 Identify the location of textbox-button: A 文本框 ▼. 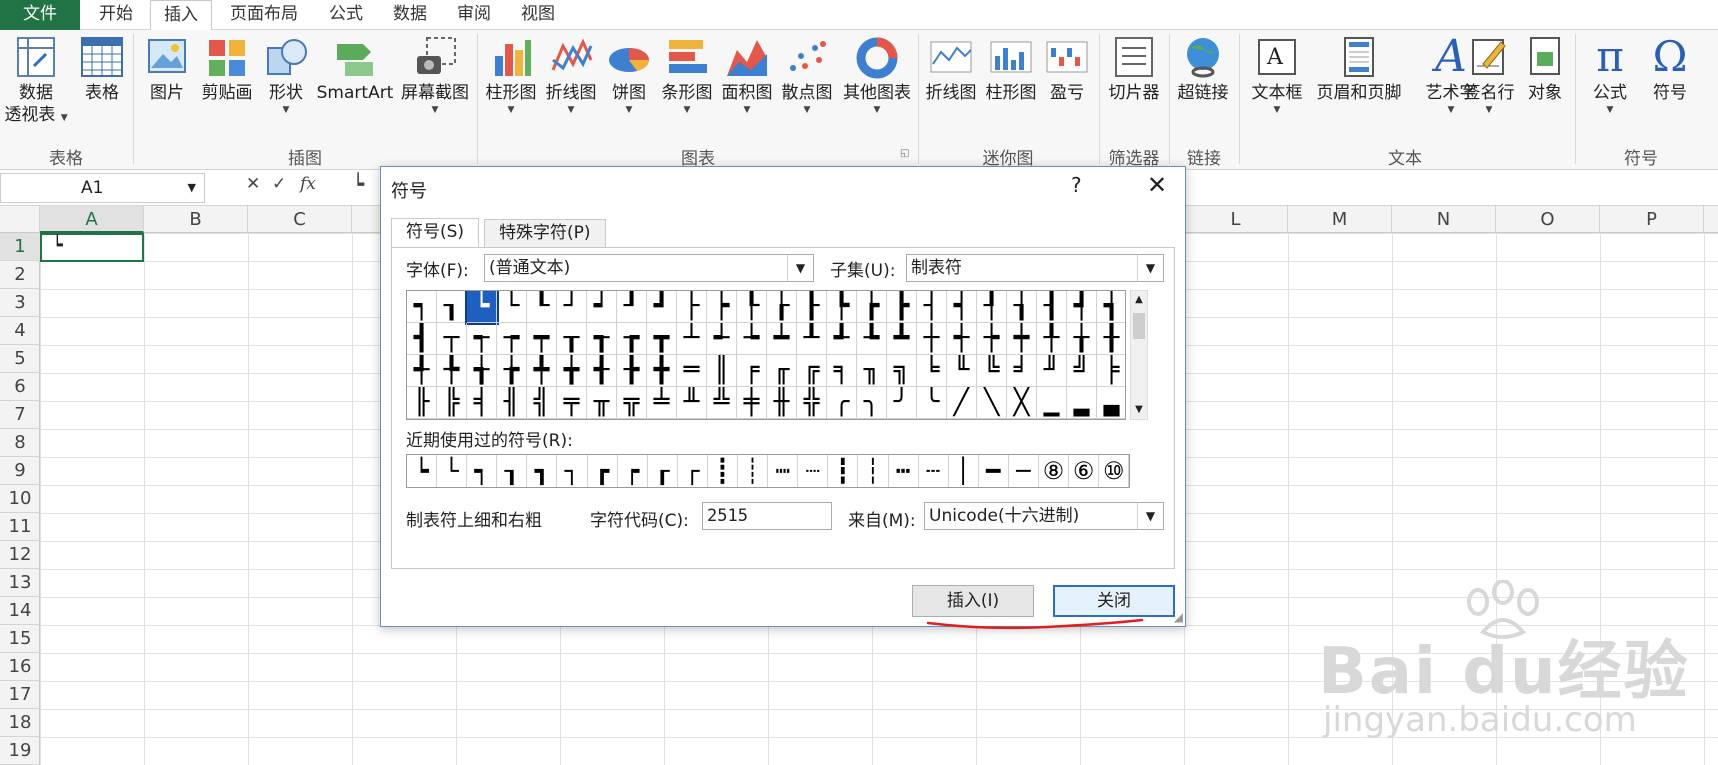
(1277, 75).